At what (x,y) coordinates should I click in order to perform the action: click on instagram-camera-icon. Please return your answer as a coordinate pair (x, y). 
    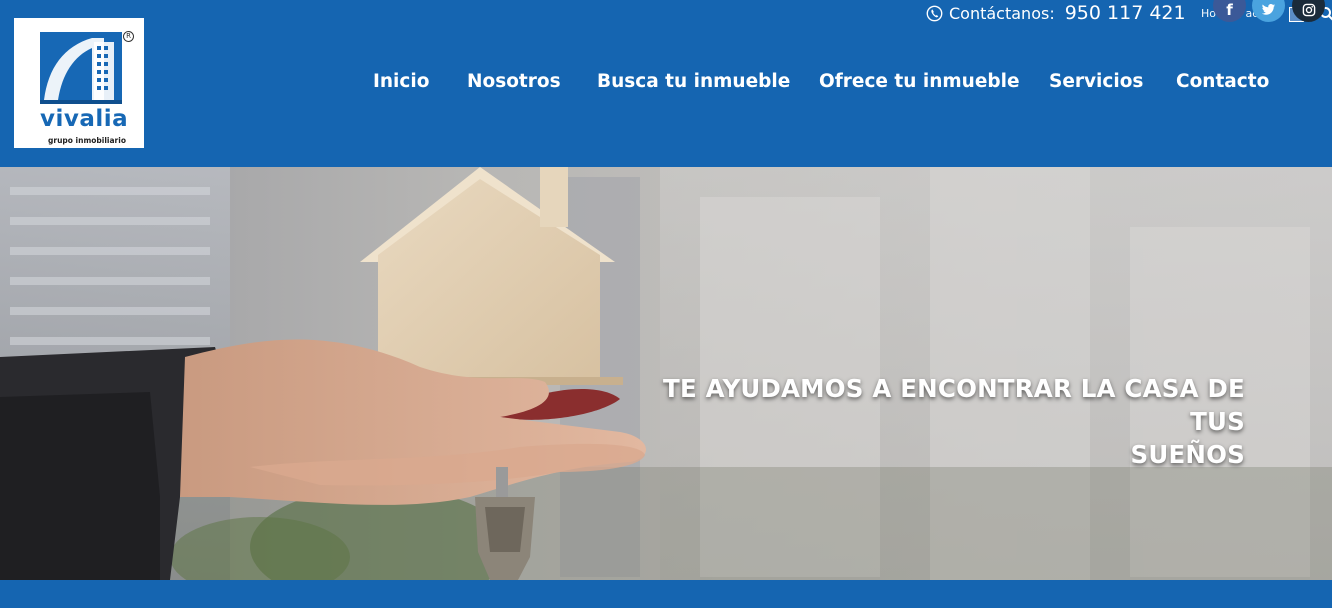
    Looking at the image, I should click on (1308, 9).